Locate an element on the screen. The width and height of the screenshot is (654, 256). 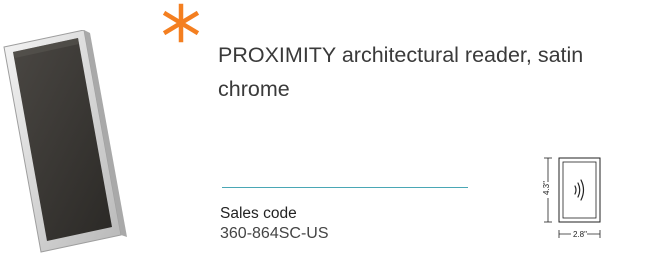
asterisk-icon is located at coordinates (181, 23).